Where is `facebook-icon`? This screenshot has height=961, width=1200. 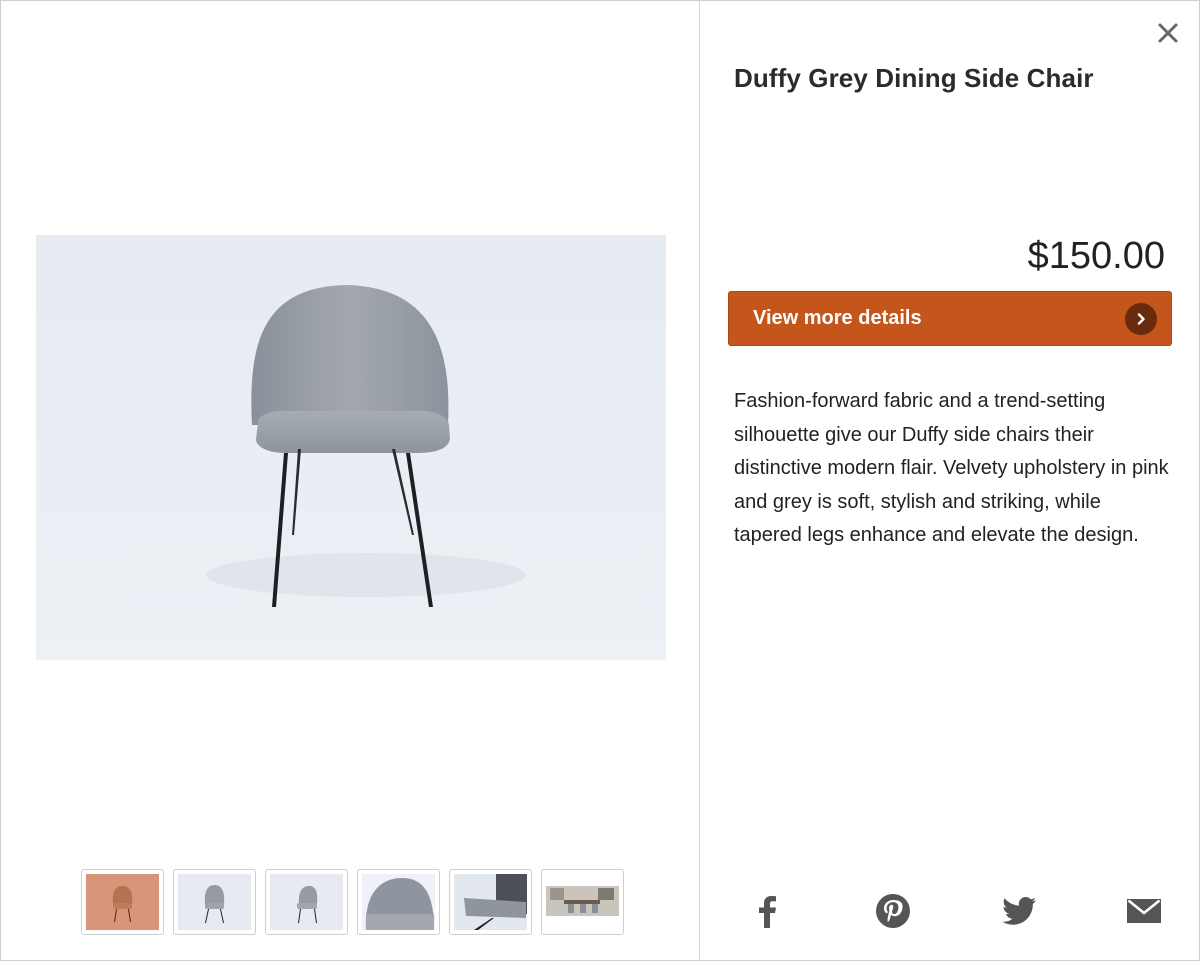 facebook-icon is located at coordinates (767, 912).